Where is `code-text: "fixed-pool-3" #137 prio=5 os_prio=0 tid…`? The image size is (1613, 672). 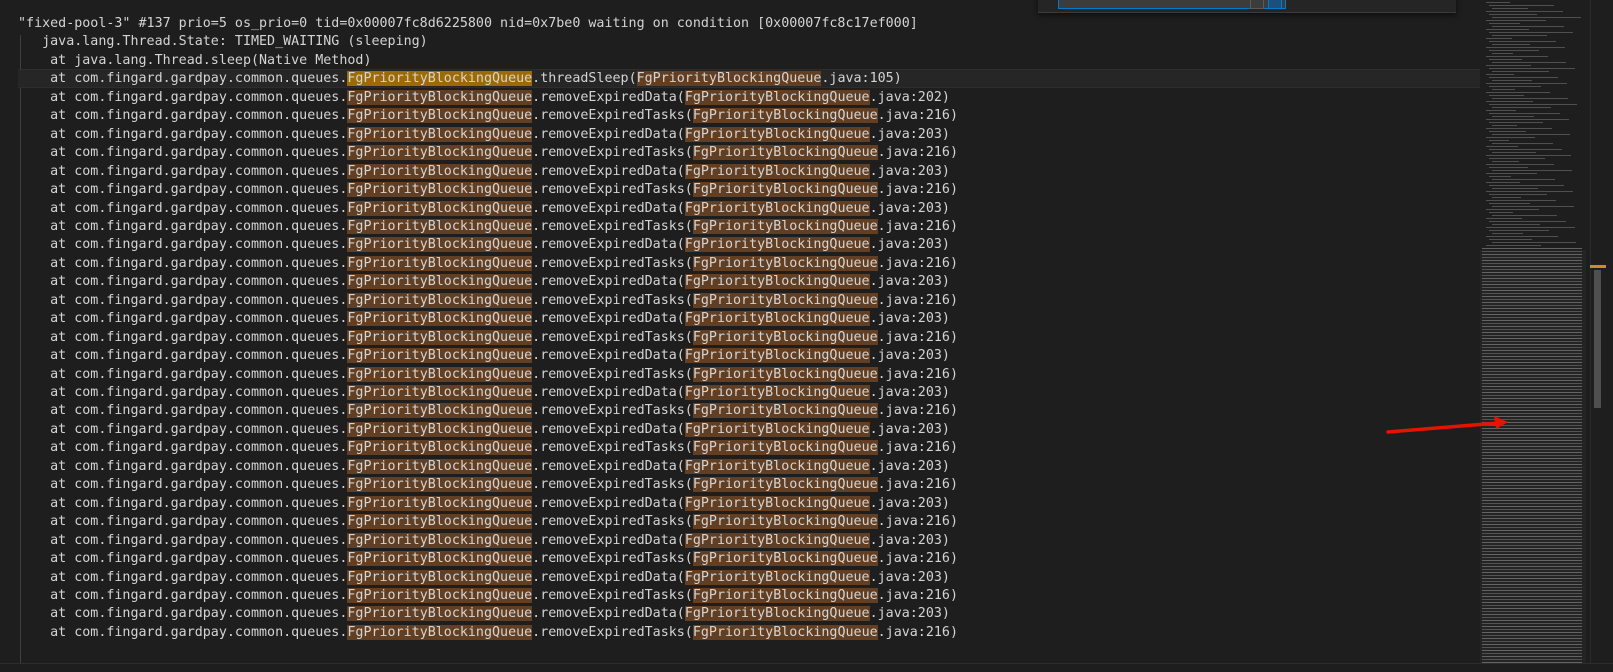
code-text: "fixed-pool-3" #137 prio=5 os_prio=0 tid… is located at coordinates (468, 23).